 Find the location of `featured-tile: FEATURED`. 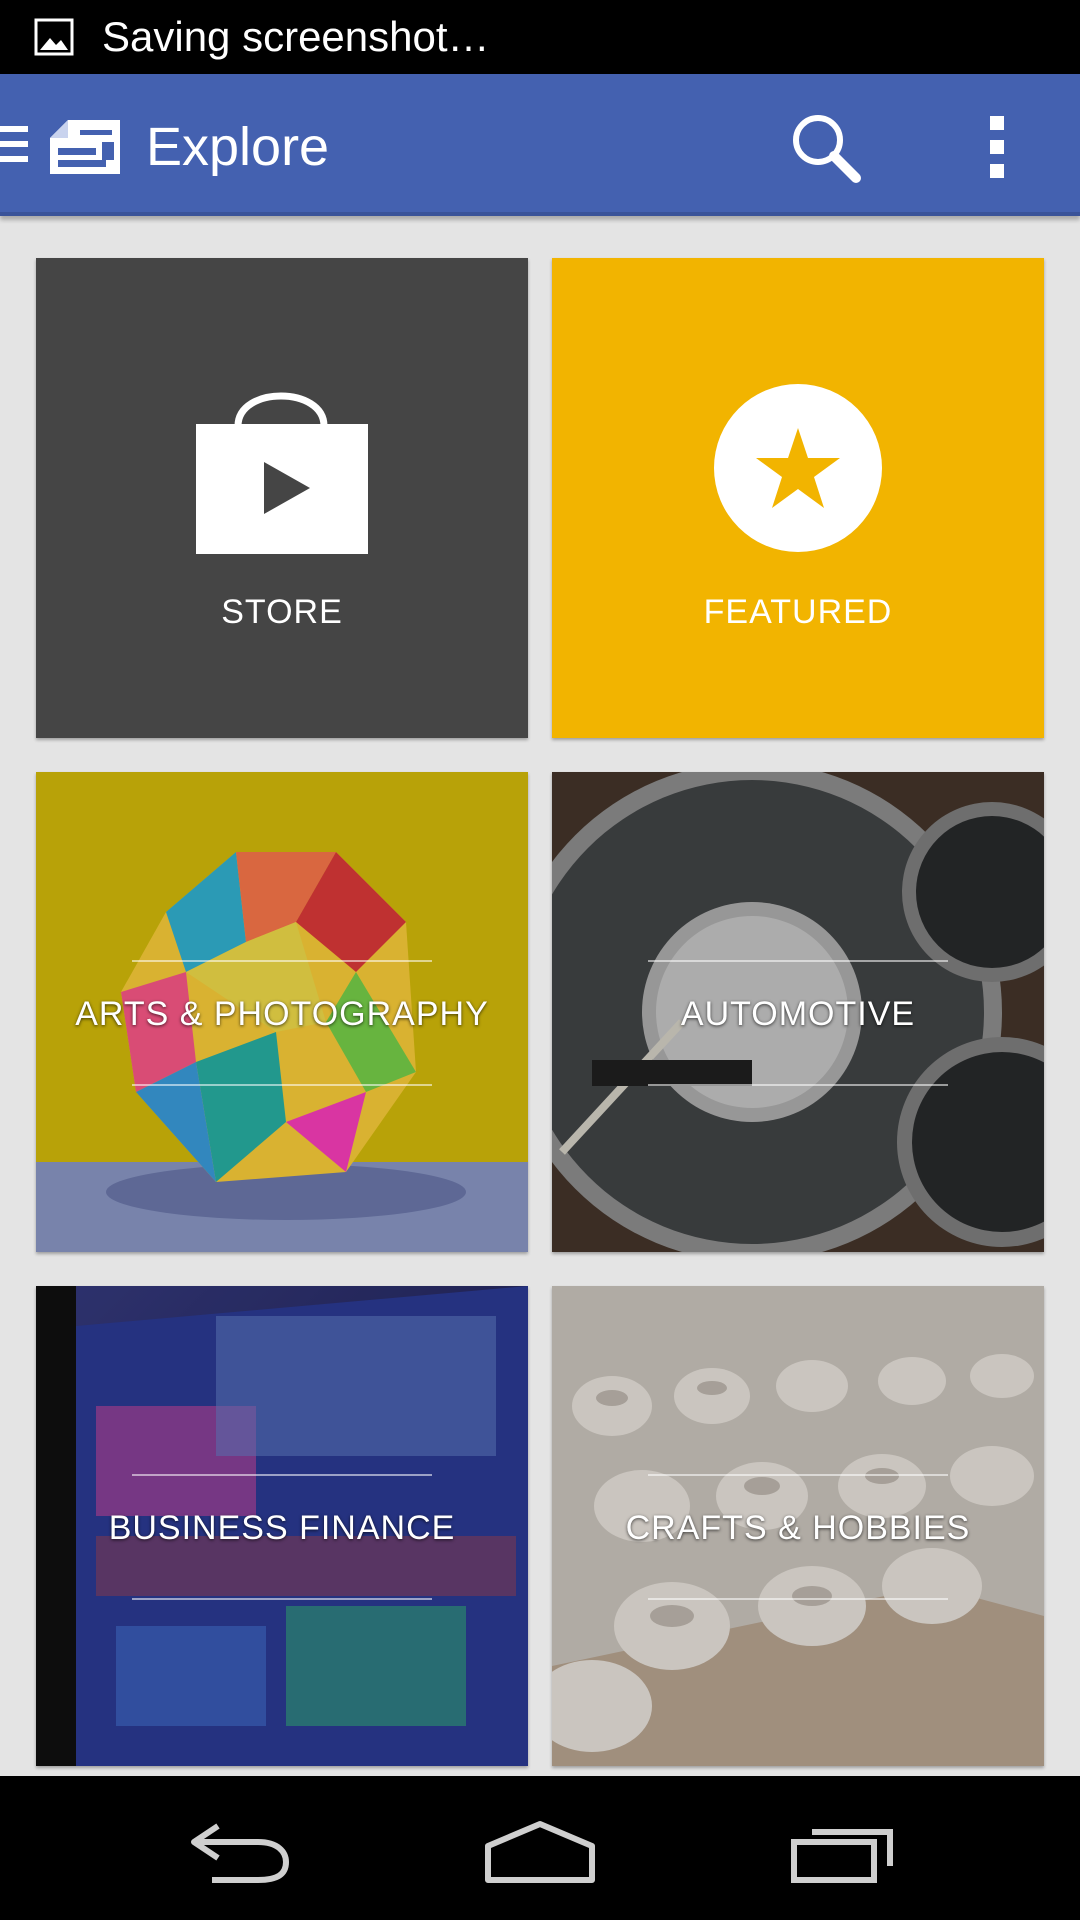

featured-tile: FEATURED is located at coordinates (798, 498).